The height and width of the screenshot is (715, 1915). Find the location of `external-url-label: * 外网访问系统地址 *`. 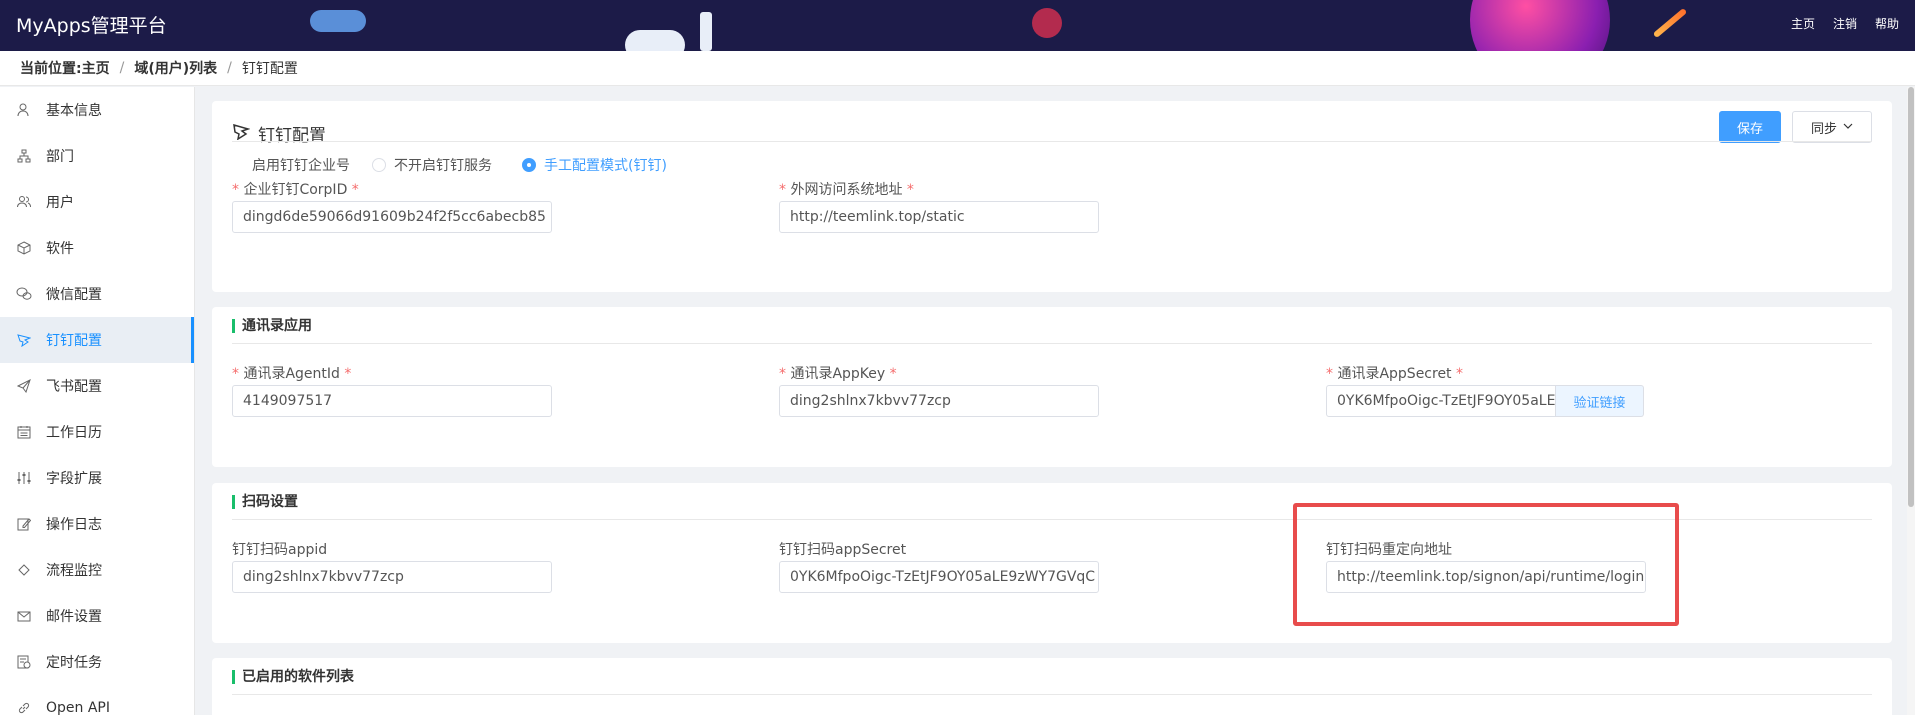

external-url-label: * 外网访问系统地址 * is located at coordinates (846, 189).